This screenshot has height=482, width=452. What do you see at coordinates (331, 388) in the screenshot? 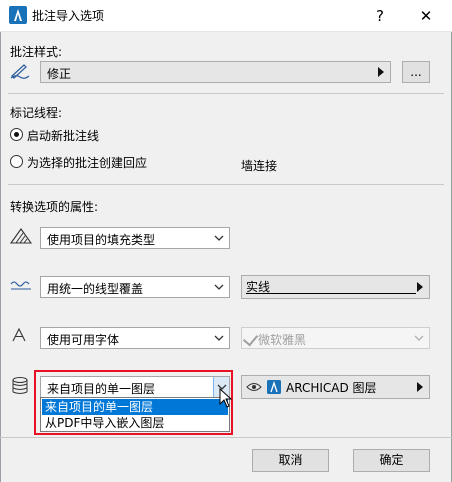
I see `archicad-layer-value: ARCHICAD 图层` at bounding box center [331, 388].